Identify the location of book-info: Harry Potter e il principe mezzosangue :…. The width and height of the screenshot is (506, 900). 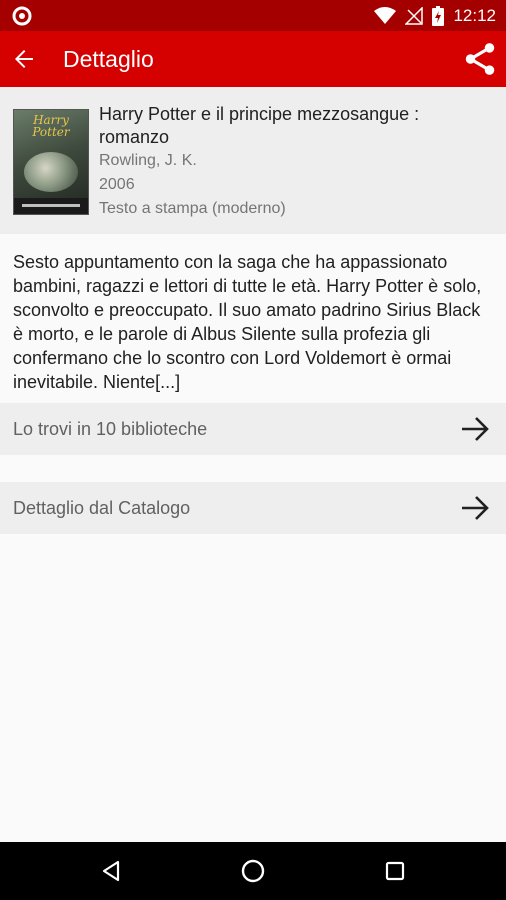
(294, 162).